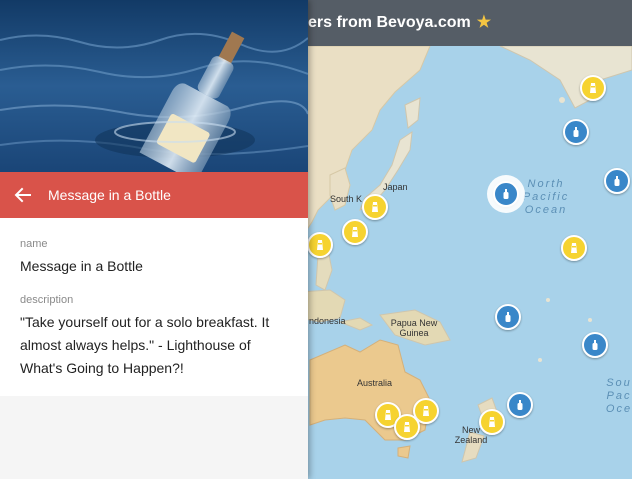 This screenshot has width=632, height=479. I want to click on map-label-papua-new-guinea: Papua New Guinea, so click(414, 328).